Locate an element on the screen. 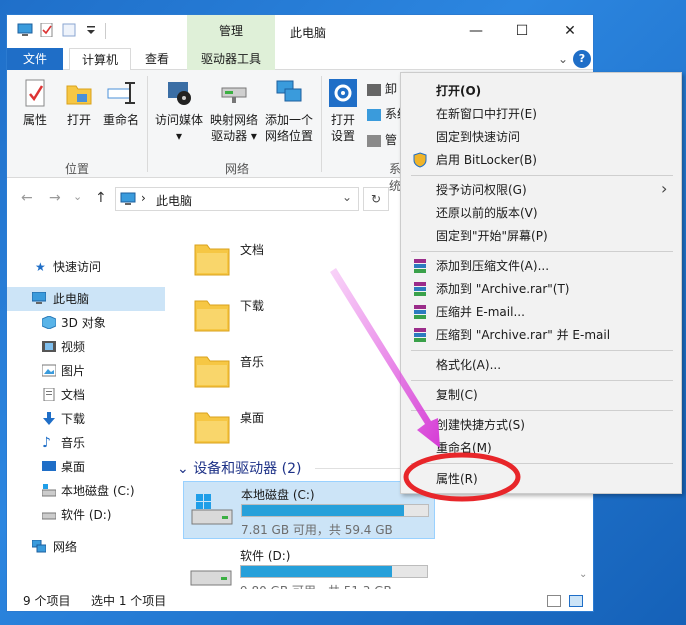 This screenshot has height=625, width=686. annotation-arrow is located at coordinates (385, 358).